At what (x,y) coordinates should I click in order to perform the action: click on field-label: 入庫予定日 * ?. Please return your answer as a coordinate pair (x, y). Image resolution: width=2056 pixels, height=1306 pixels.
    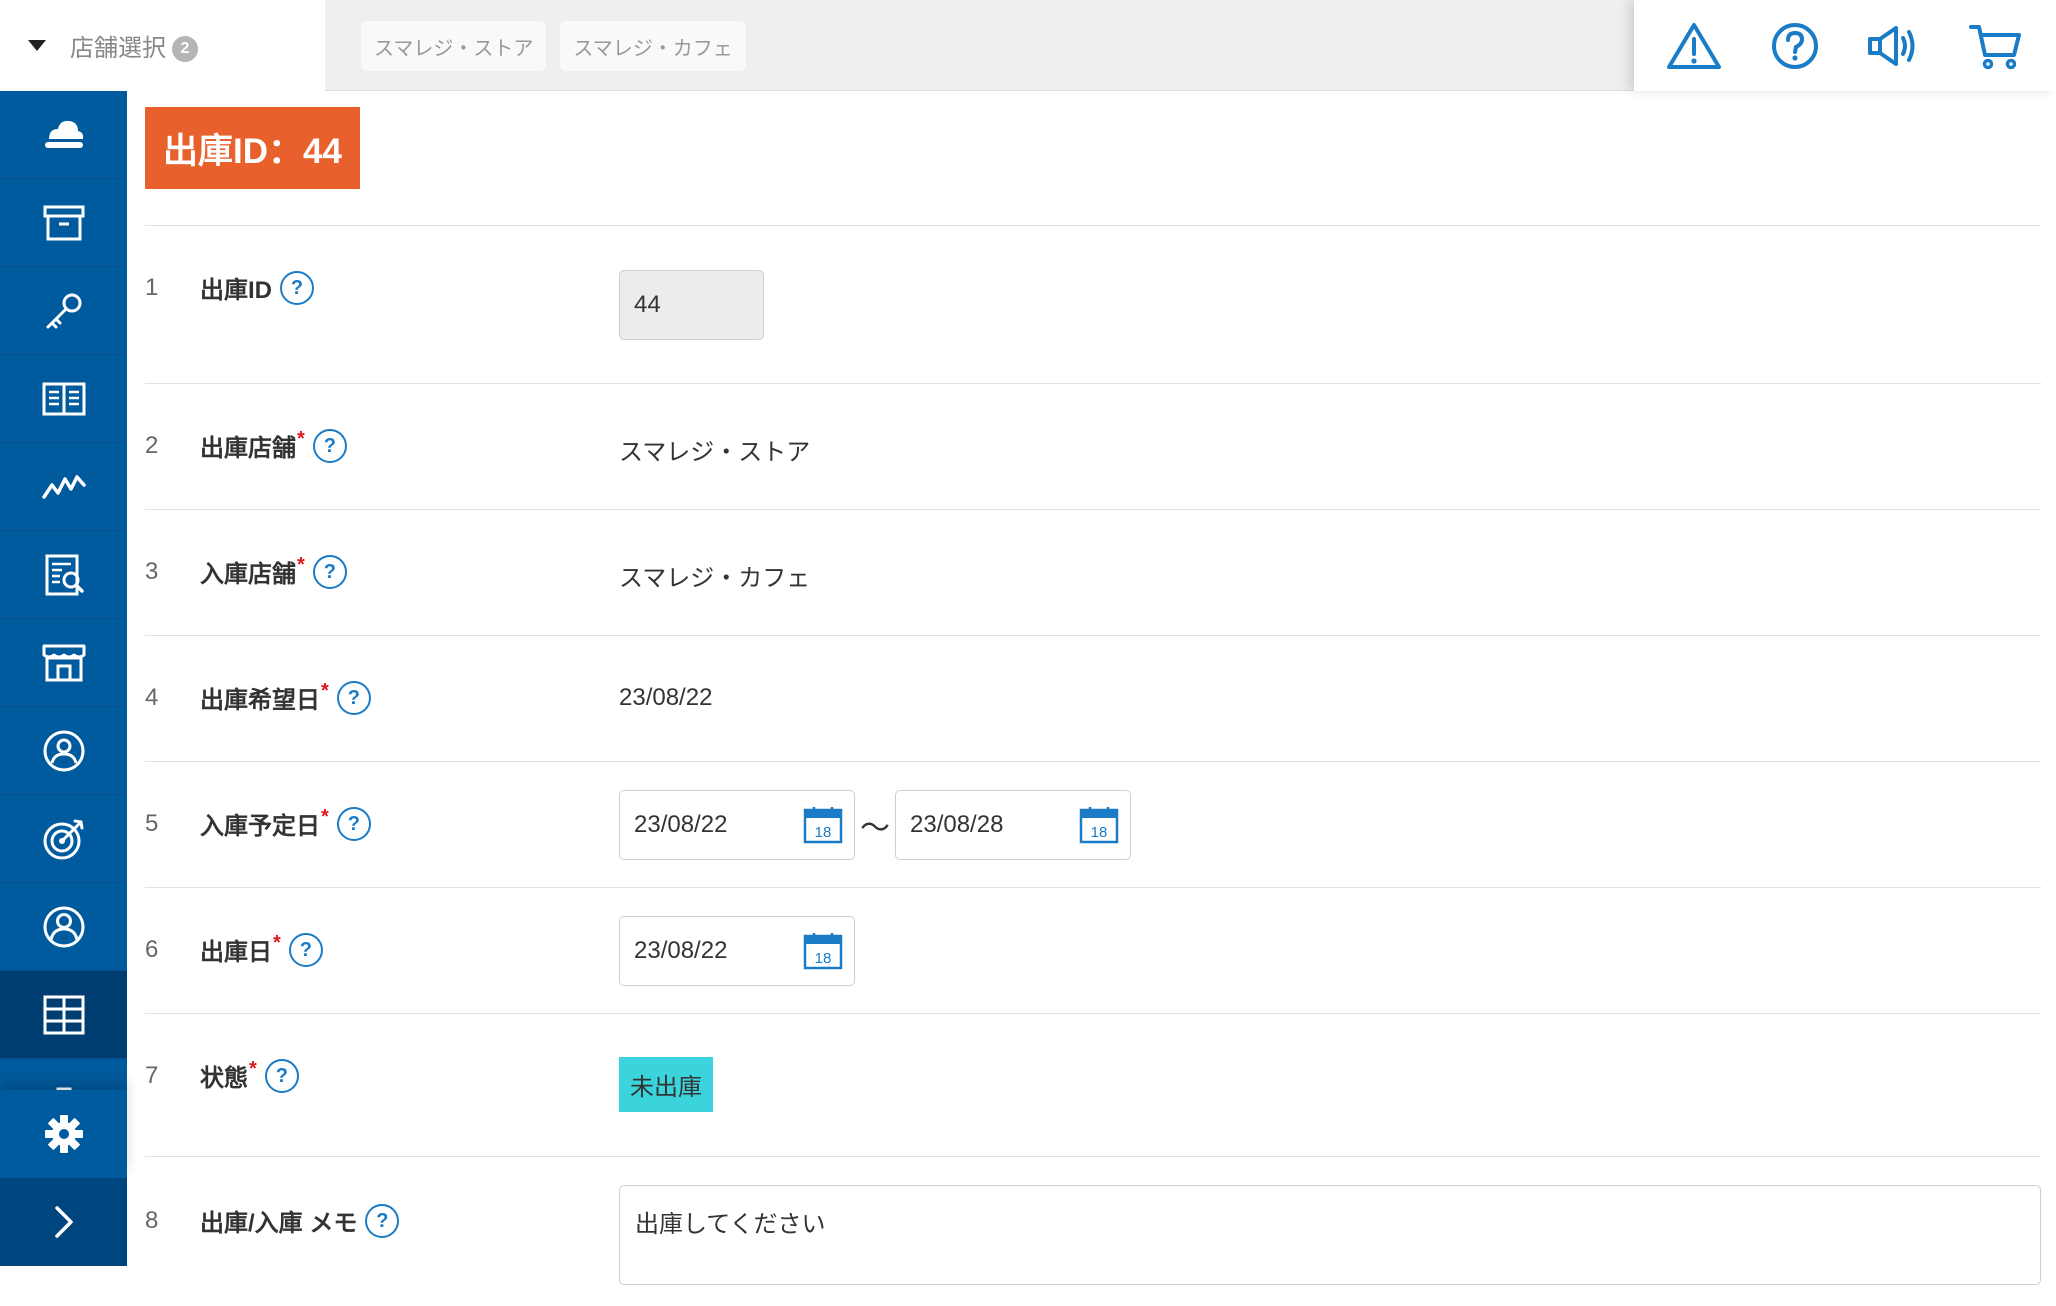
    Looking at the image, I should click on (285, 823).